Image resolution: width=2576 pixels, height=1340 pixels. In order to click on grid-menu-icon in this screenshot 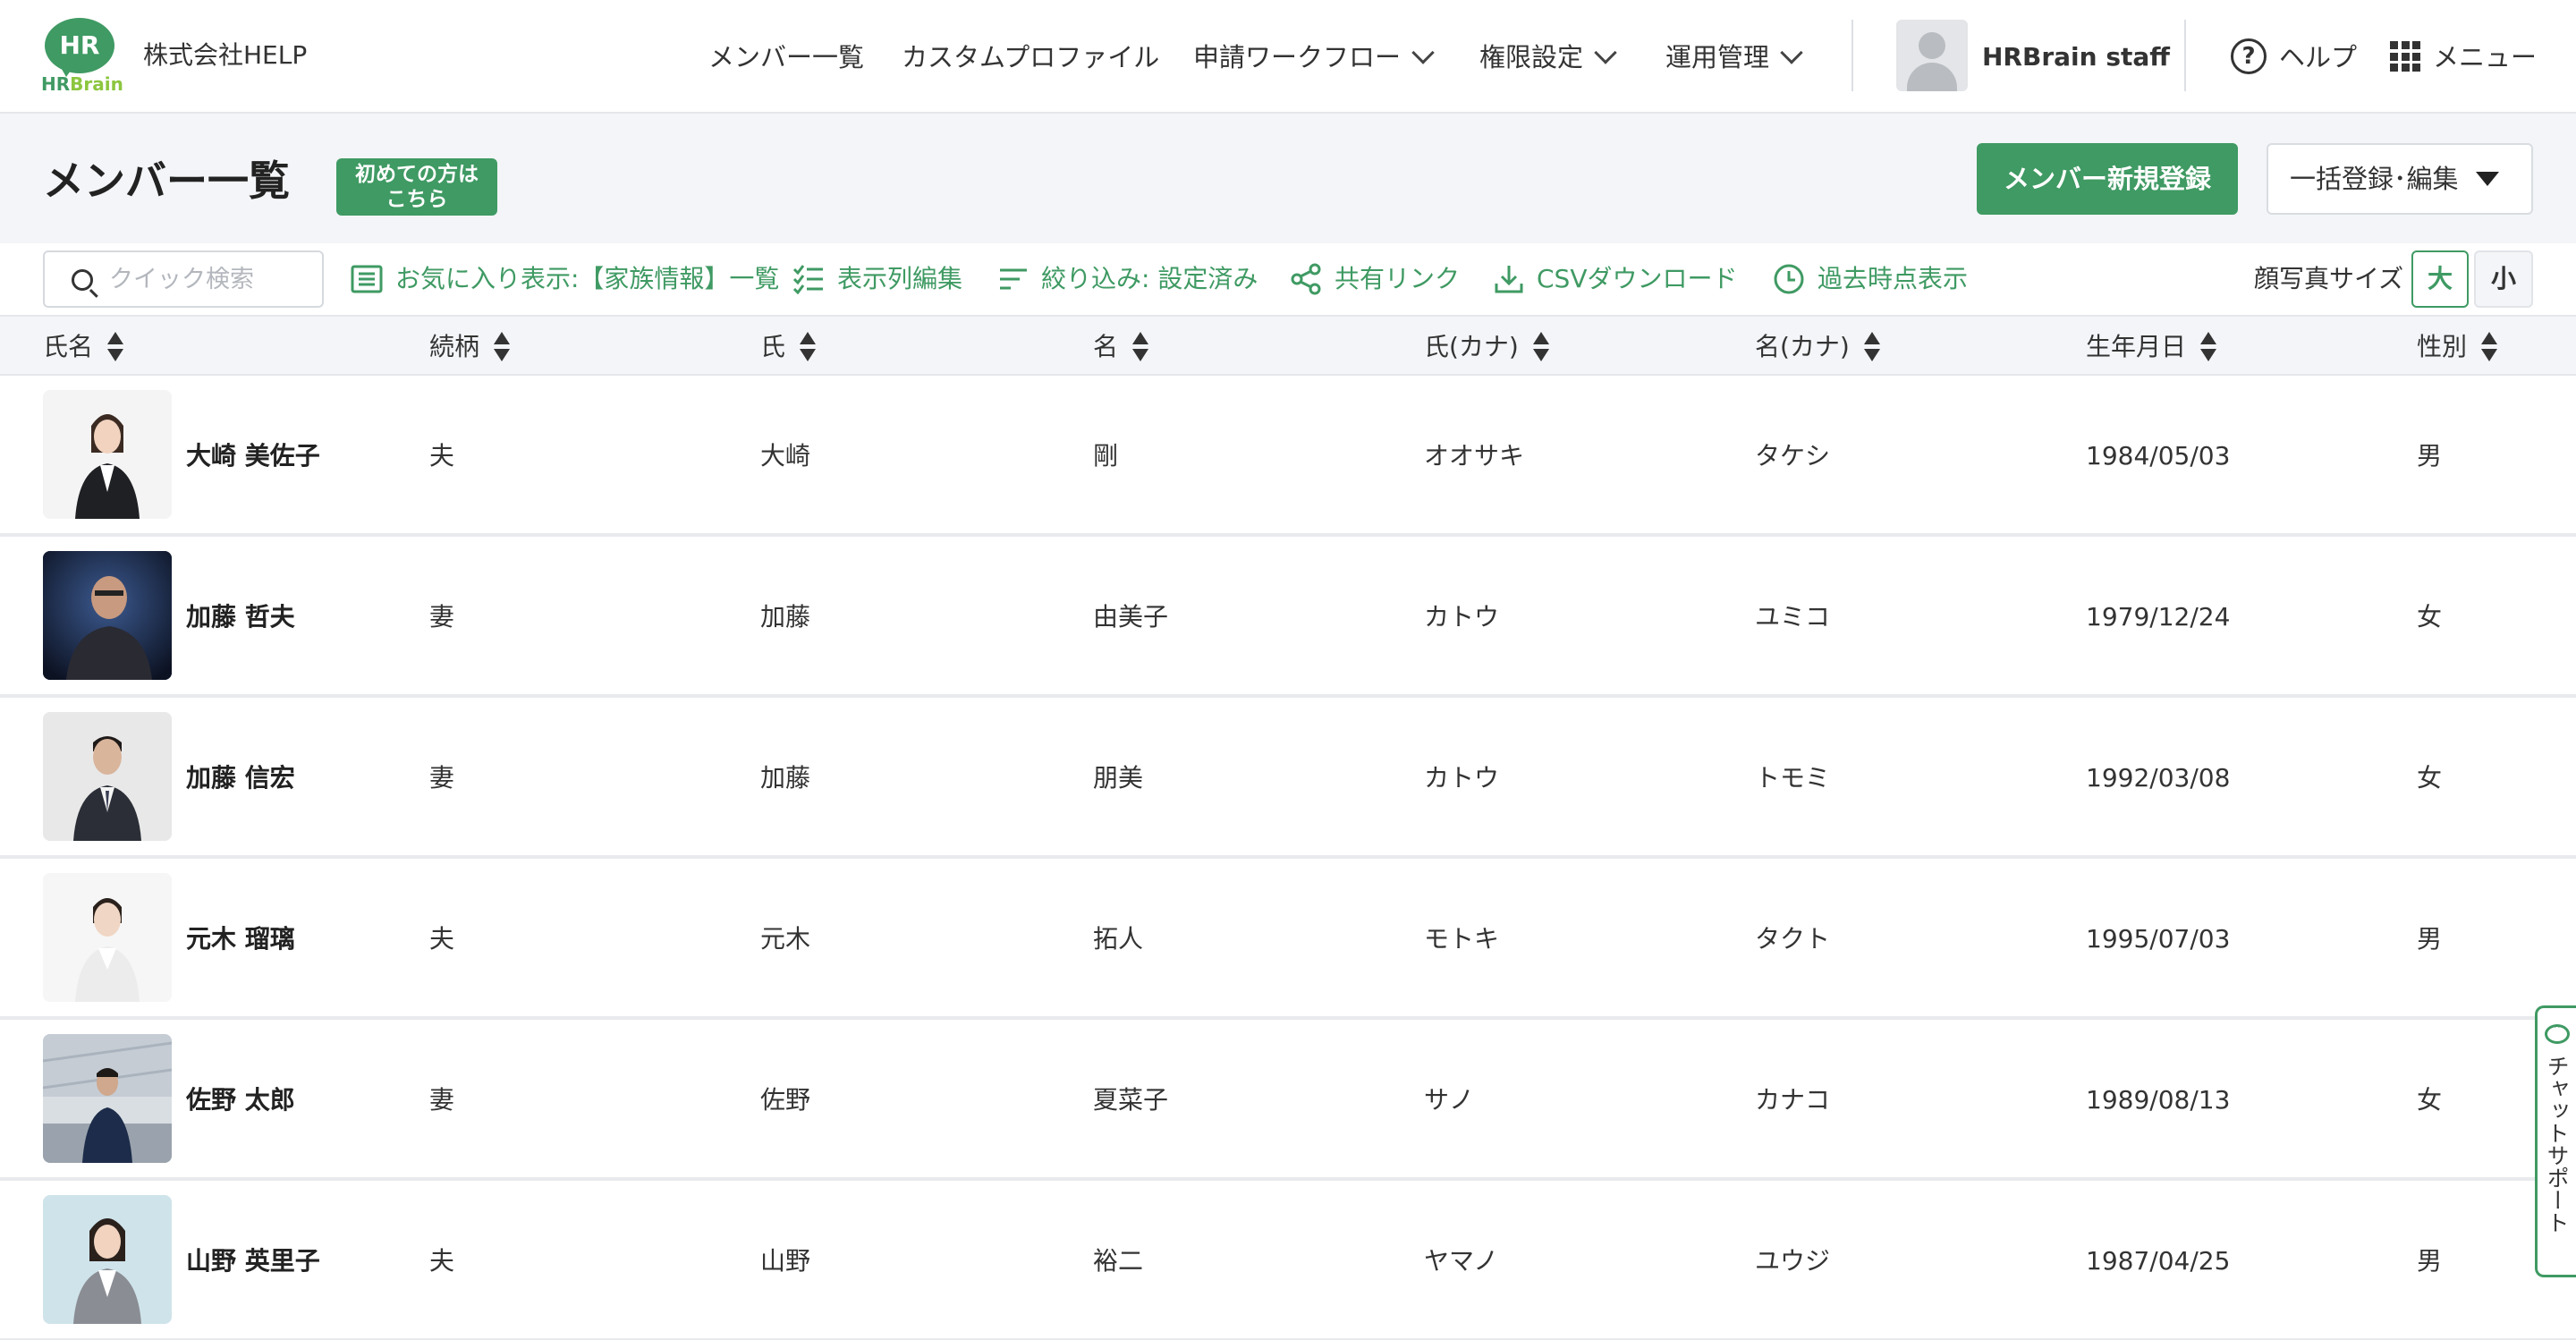, I will do `click(2405, 56)`.